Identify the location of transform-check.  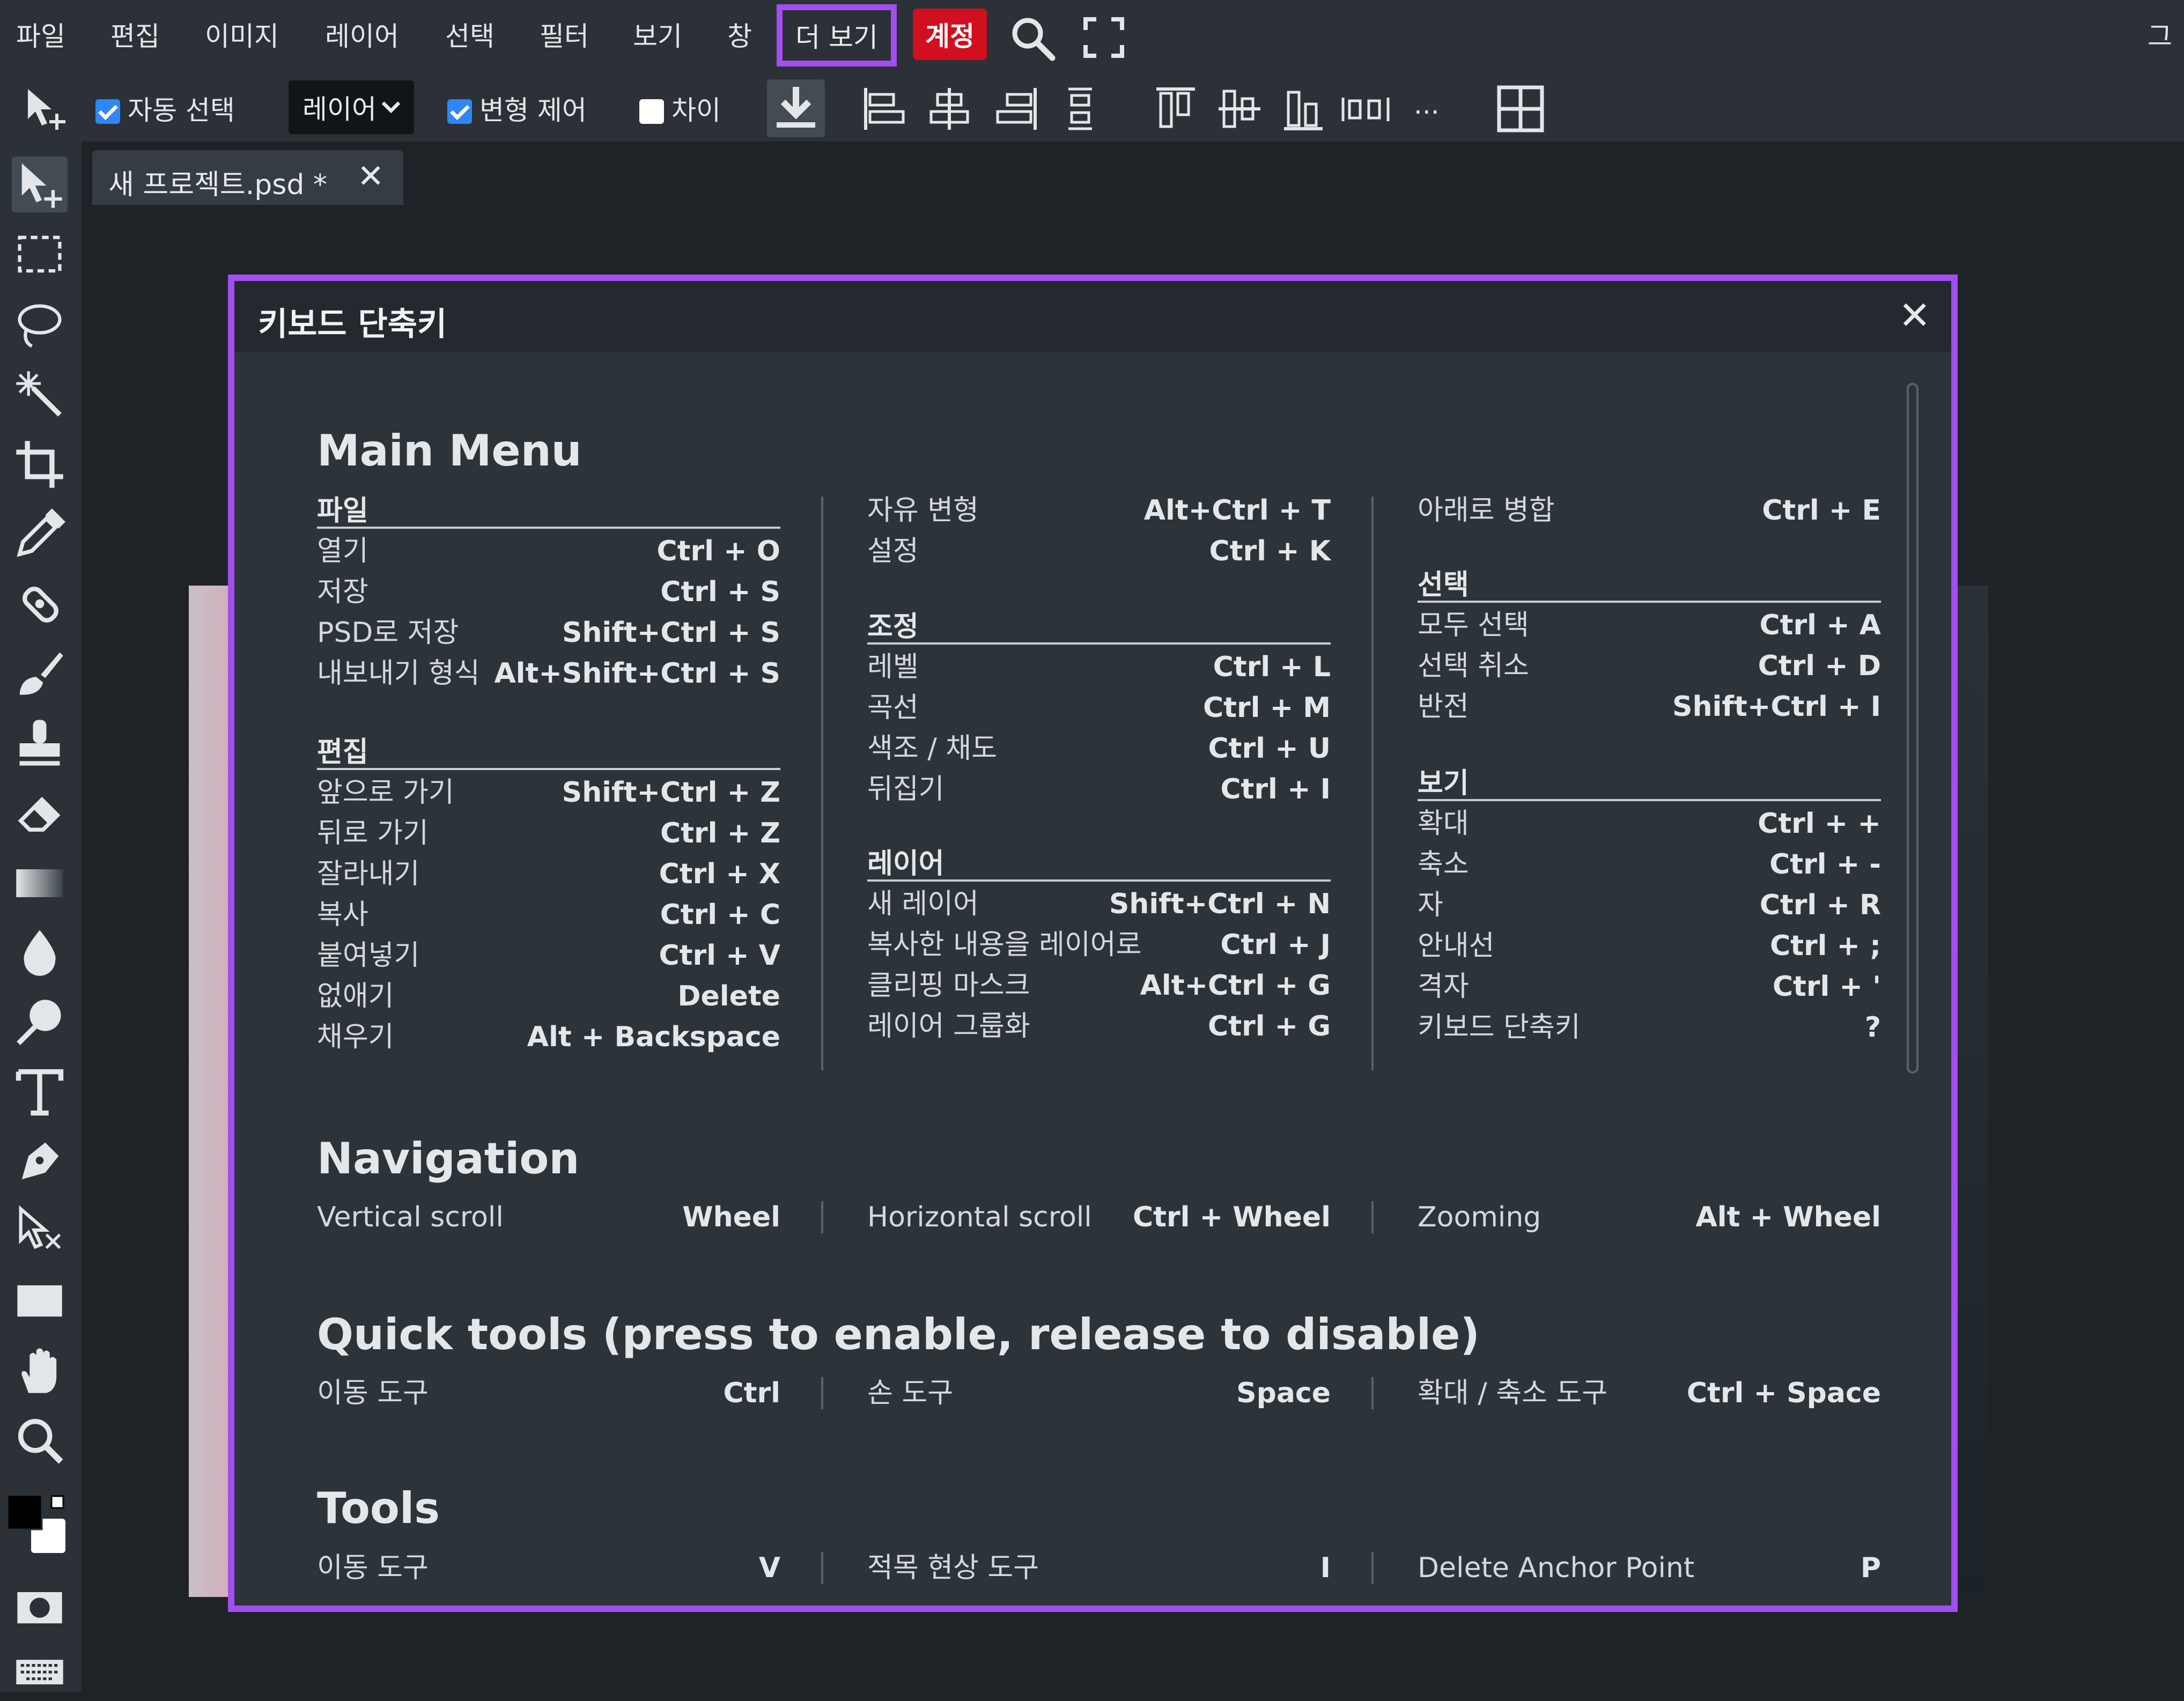
(459, 111).